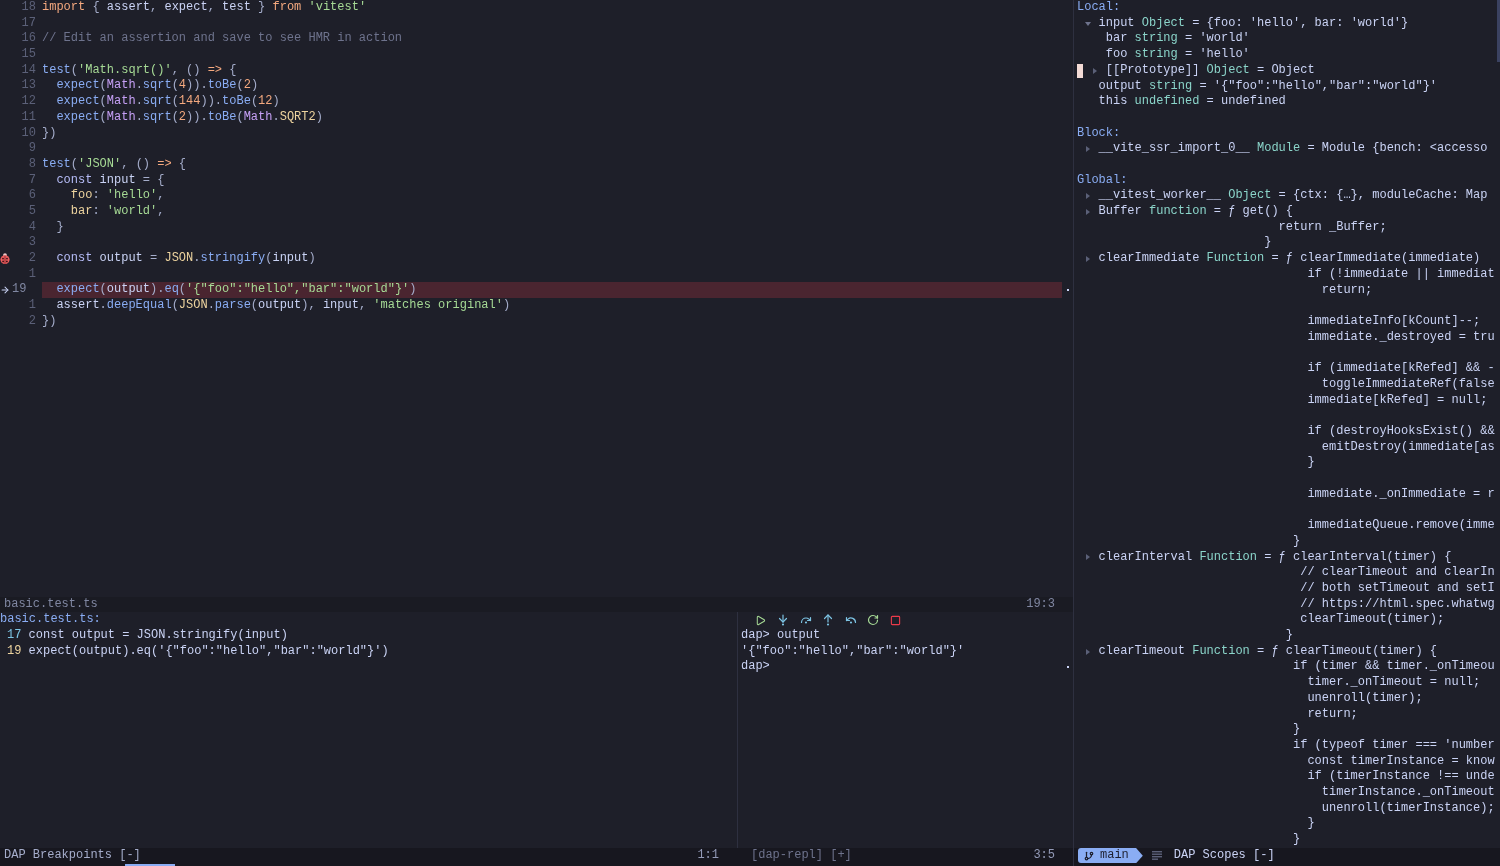 This screenshot has height=866, width=1500. I want to click on repl-line: '{"foo":"hello","bar":"world"}', so click(853, 650).